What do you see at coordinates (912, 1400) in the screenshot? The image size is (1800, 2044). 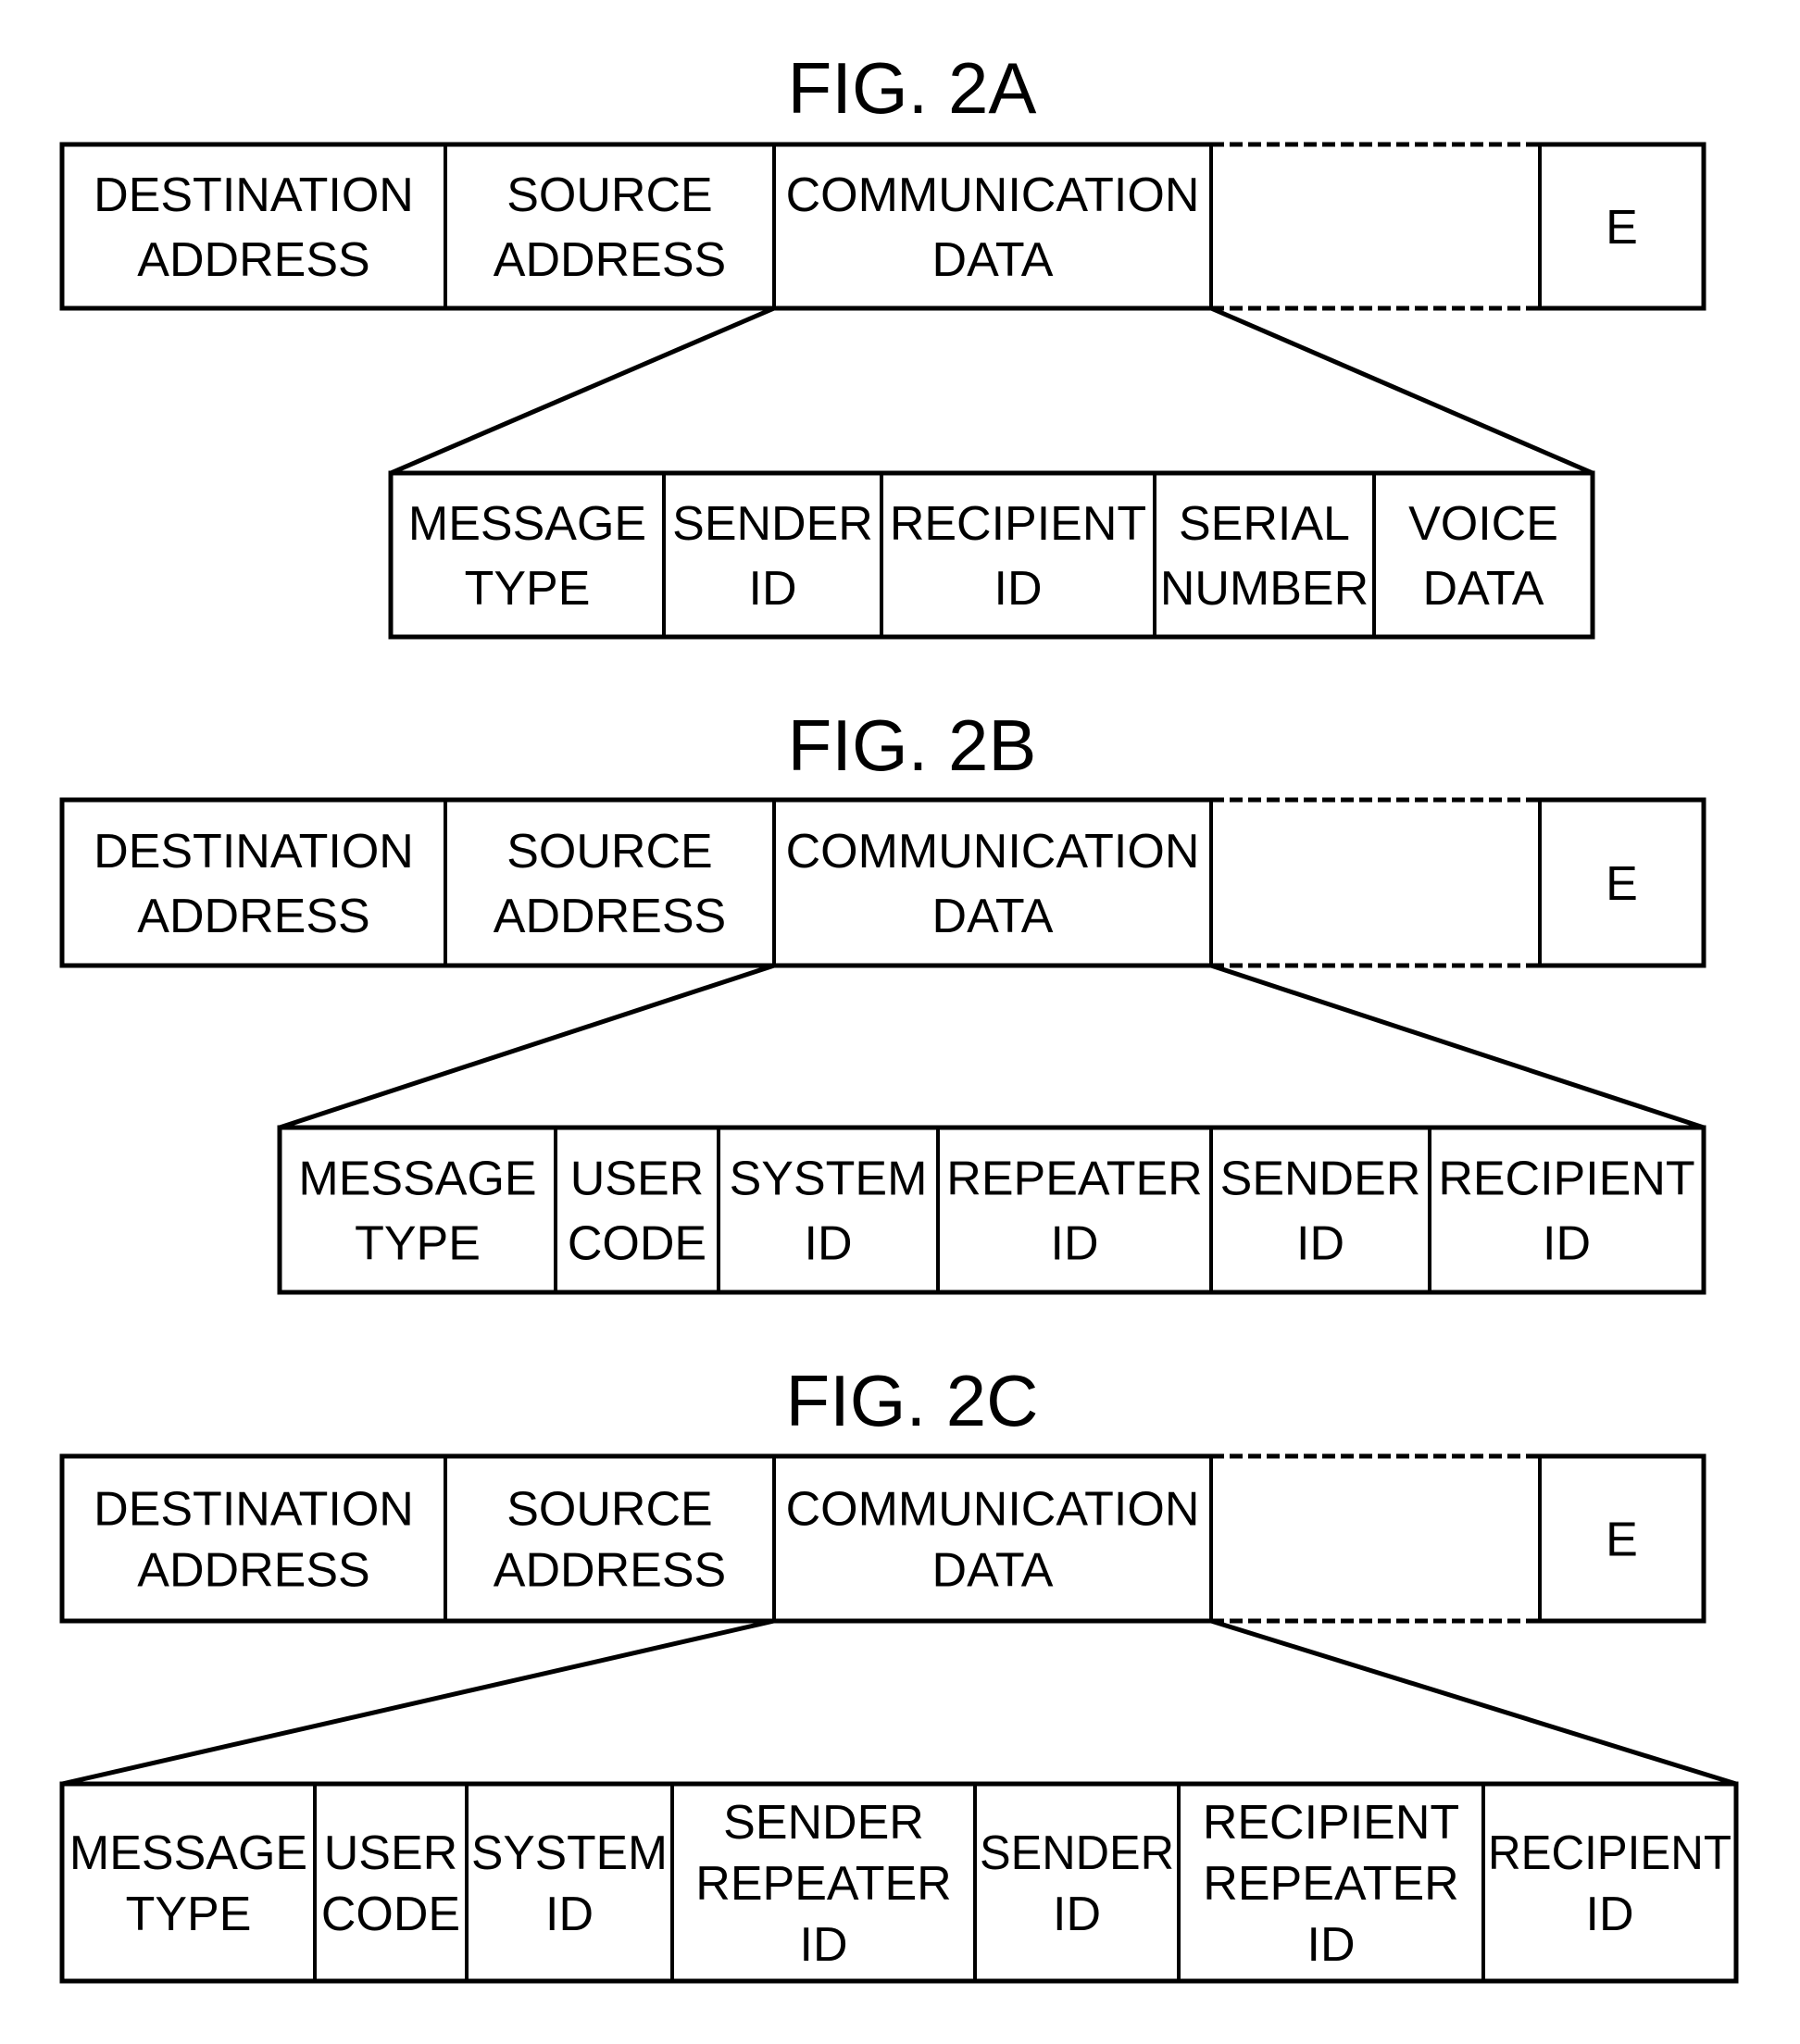 I see `figure-title: FIG. 2C` at bounding box center [912, 1400].